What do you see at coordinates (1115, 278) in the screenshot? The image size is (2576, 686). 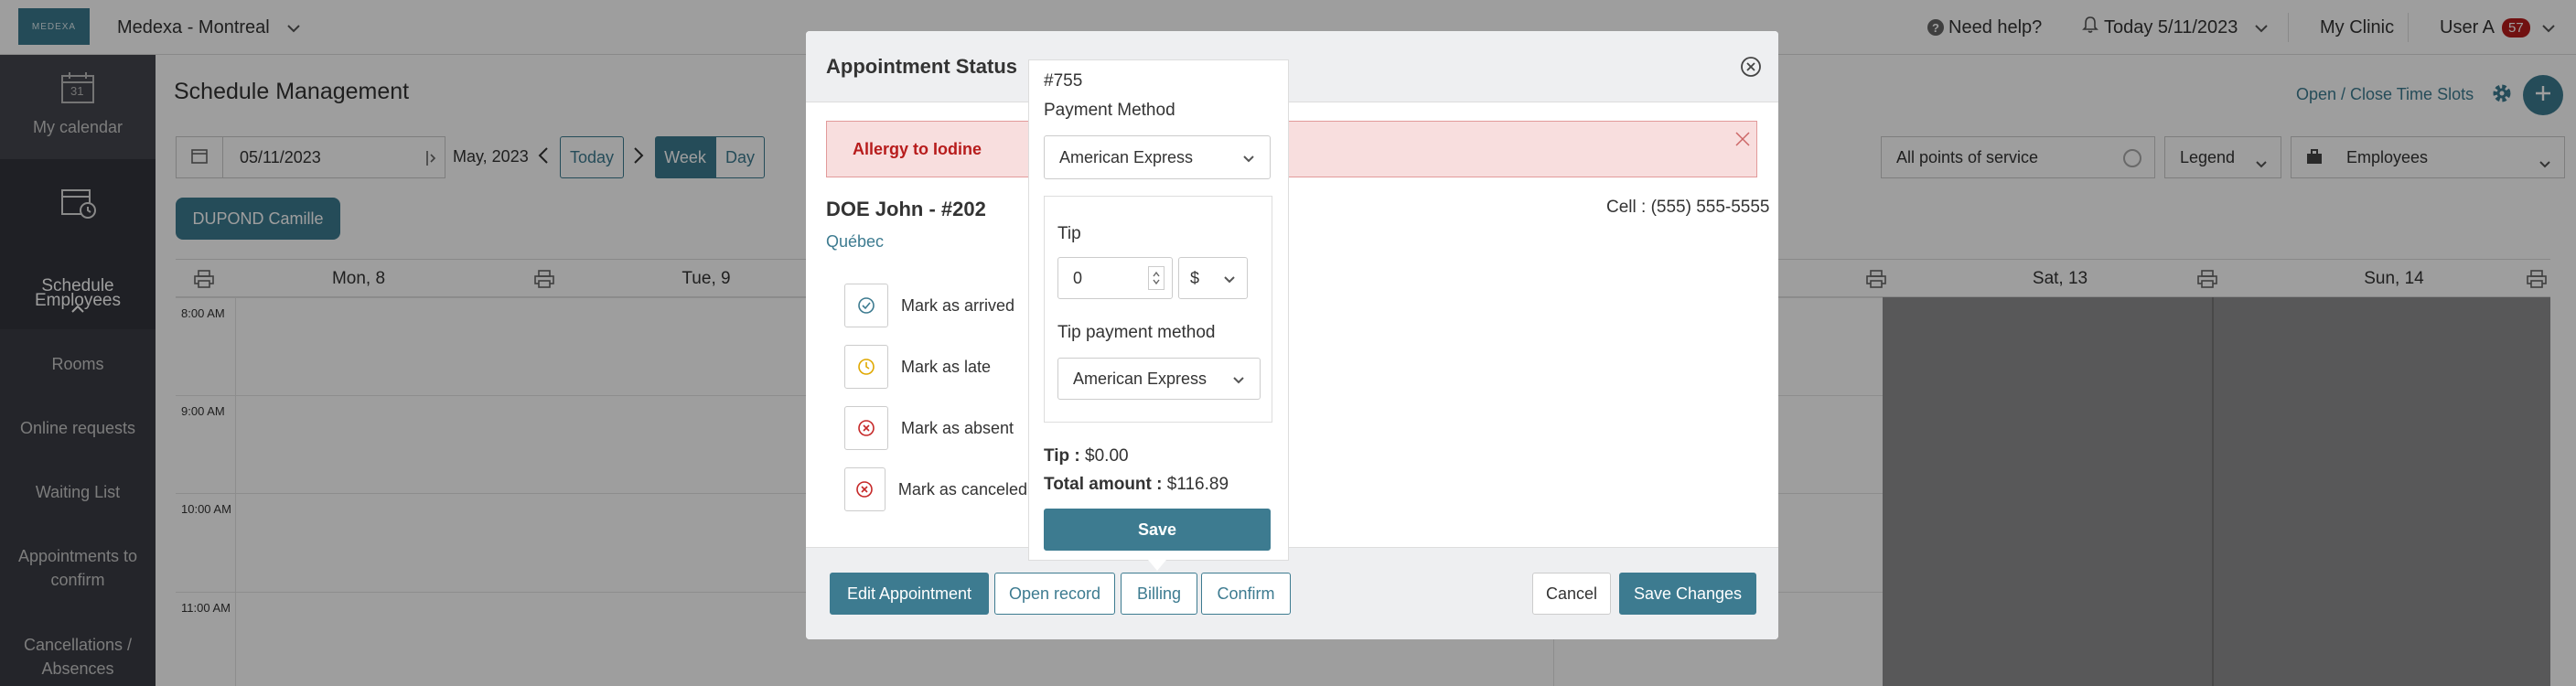 I see `tip-amount-input: 0` at bounding box center [1115, 278].